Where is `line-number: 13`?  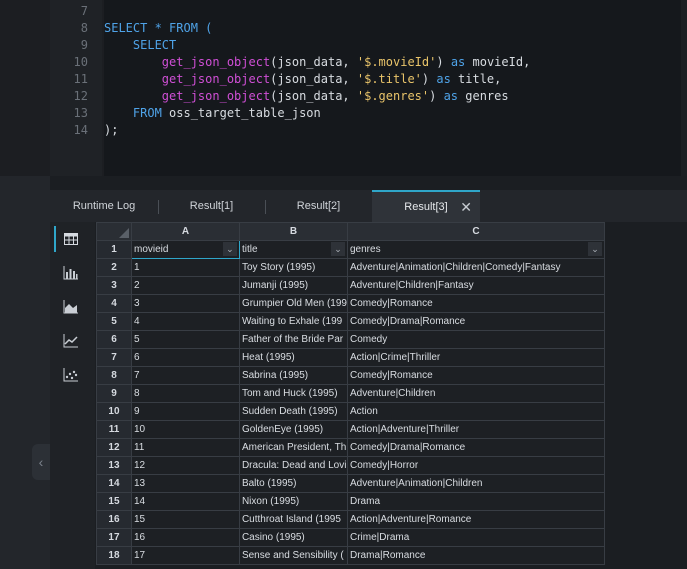 line-number: 13 is located at coordinates (80, 113).